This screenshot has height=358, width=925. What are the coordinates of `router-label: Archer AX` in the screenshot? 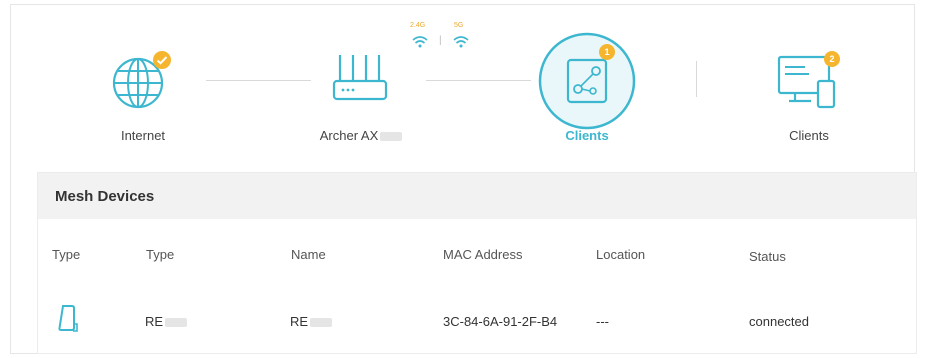 It's located at (361, 135).